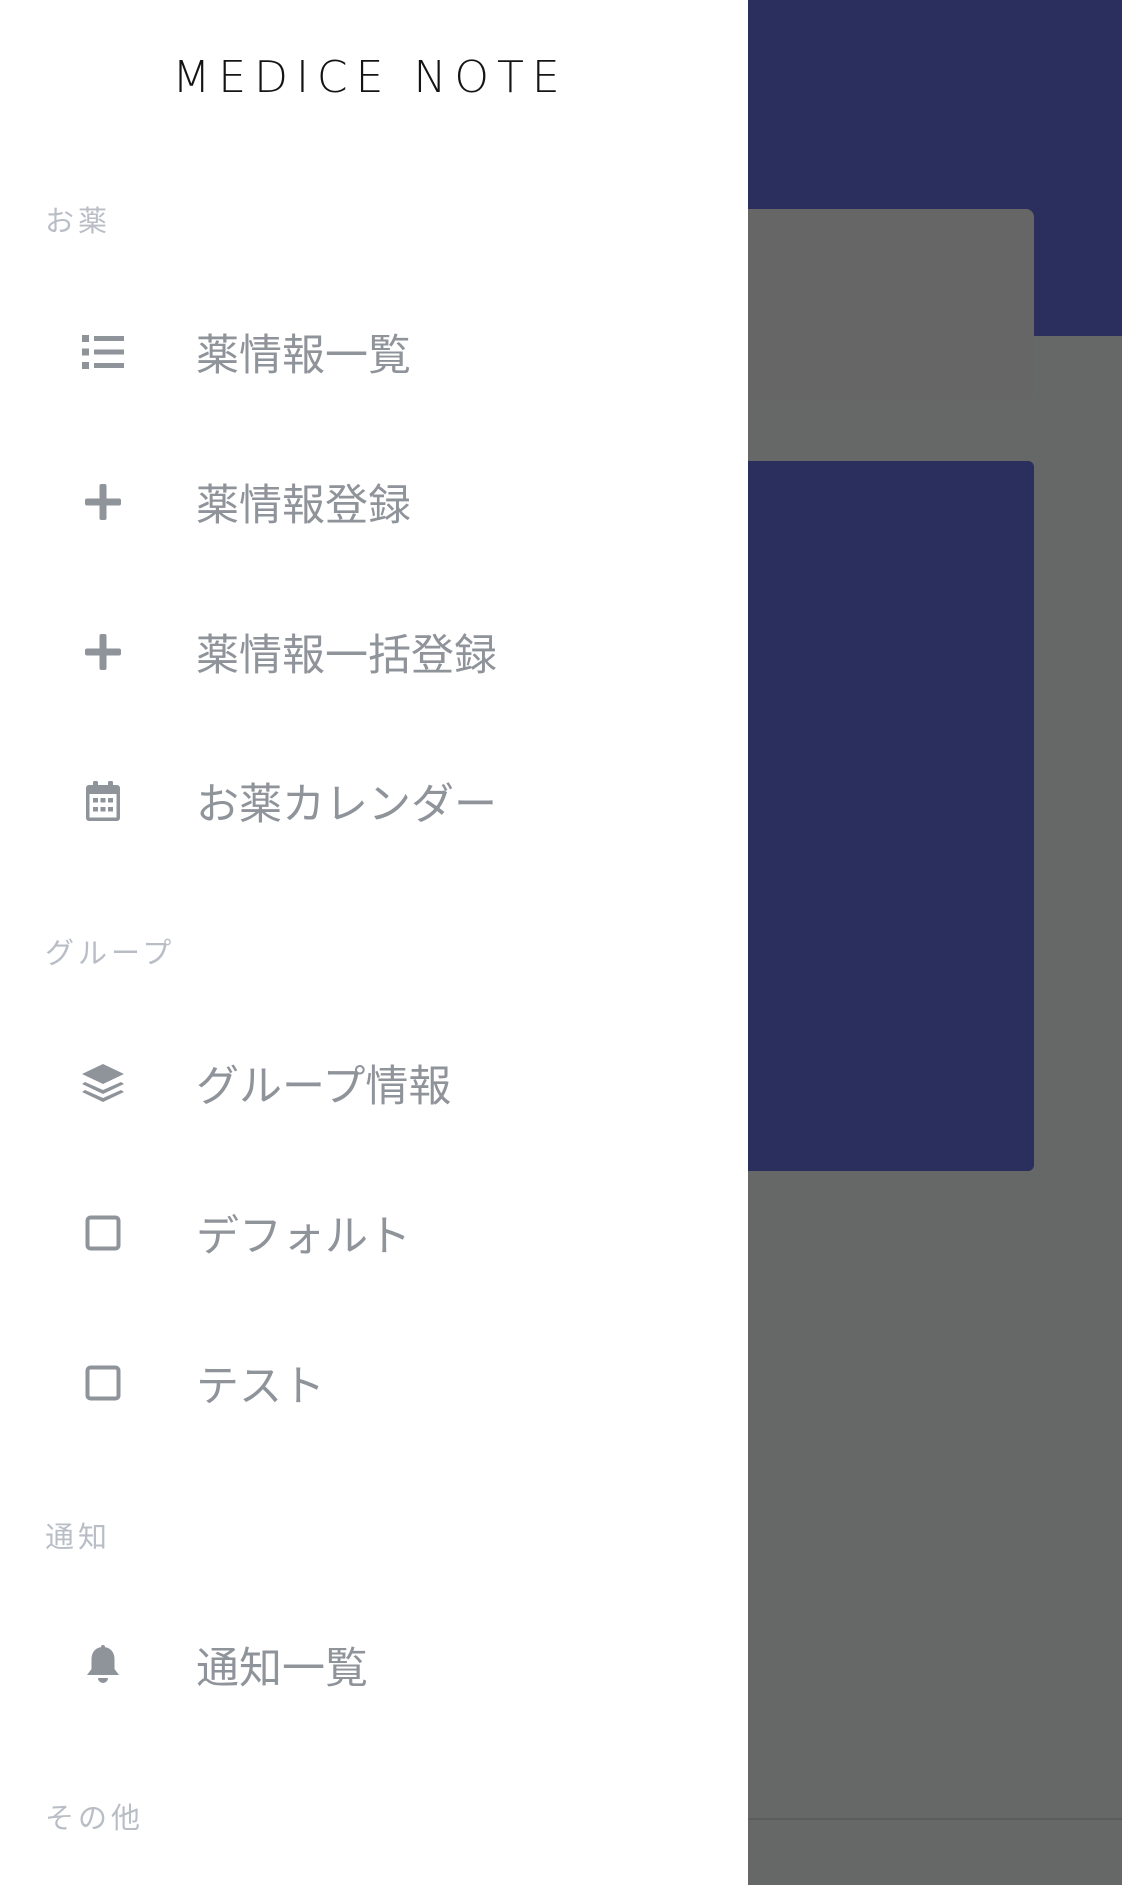 The height and width of the screenshot is (1885, 1122). What do you see at coordinates (303, 356) in the screenshot?
I see `menu-item-label: 薬情報一覧` at bounding box center [303, 356].